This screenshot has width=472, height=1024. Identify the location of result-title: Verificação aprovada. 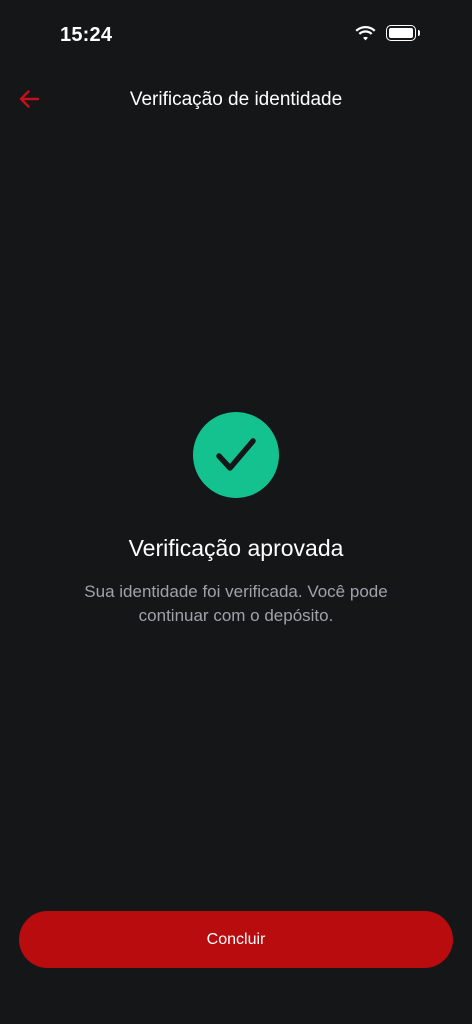
(236, 548).